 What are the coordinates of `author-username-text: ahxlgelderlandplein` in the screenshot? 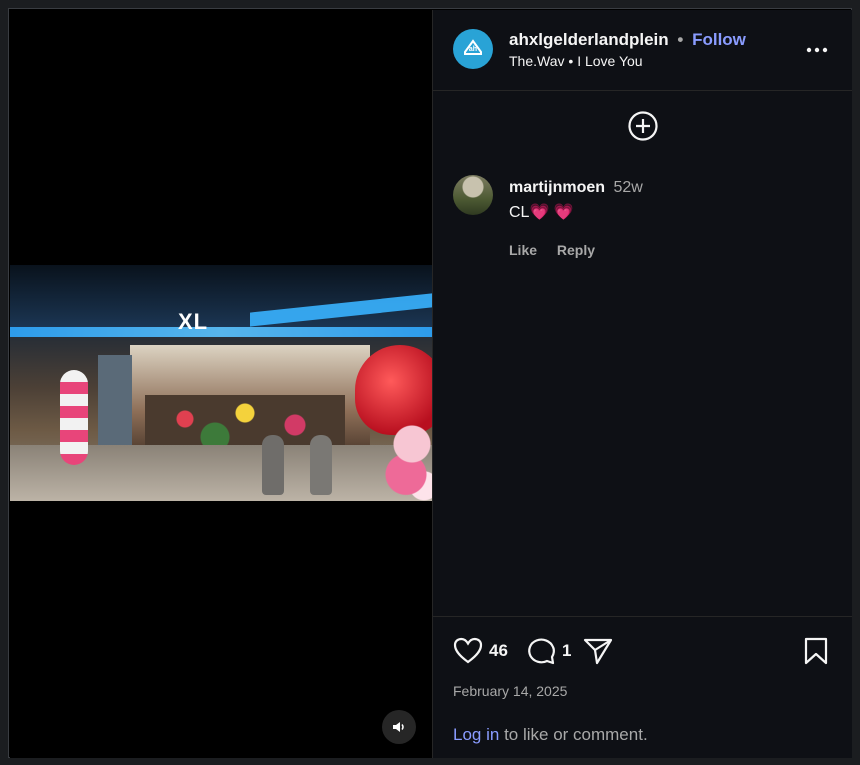 It's located at (589, 39).